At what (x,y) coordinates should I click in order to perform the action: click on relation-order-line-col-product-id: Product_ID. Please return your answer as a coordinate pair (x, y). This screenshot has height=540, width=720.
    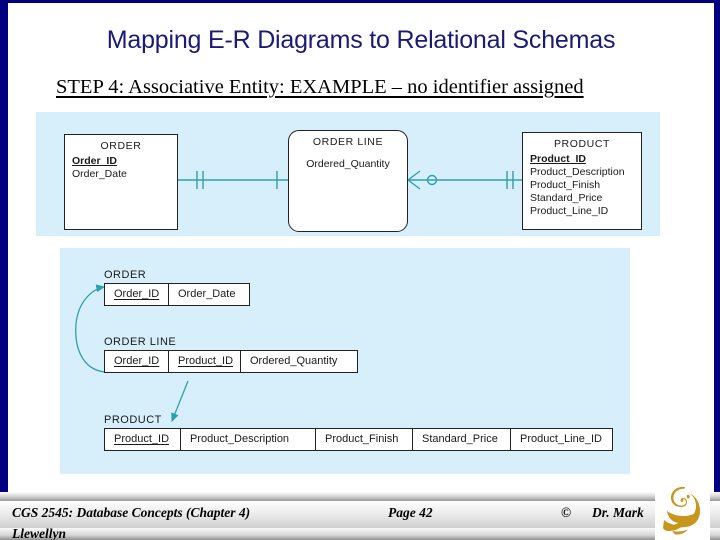
    Looking at the image, I should click on (205, 361).